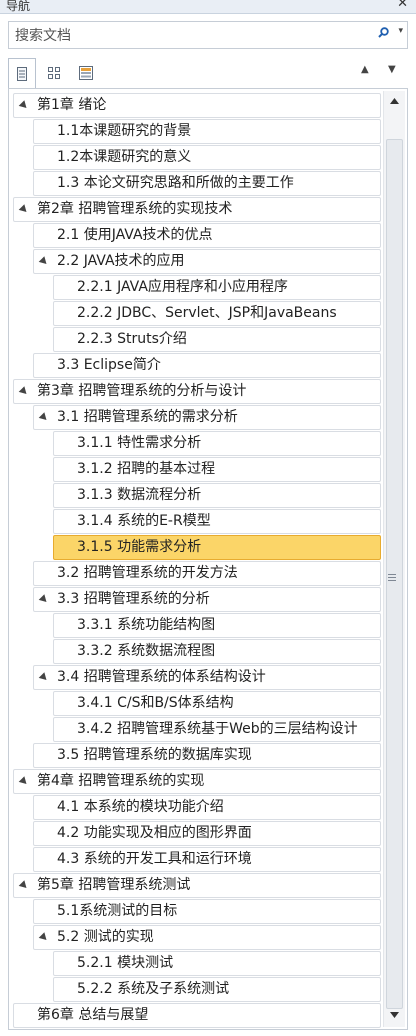  I want to click on outline-item-level3: 2.2.1 JAVA应用程序和小应用程序, so click(217, 287).